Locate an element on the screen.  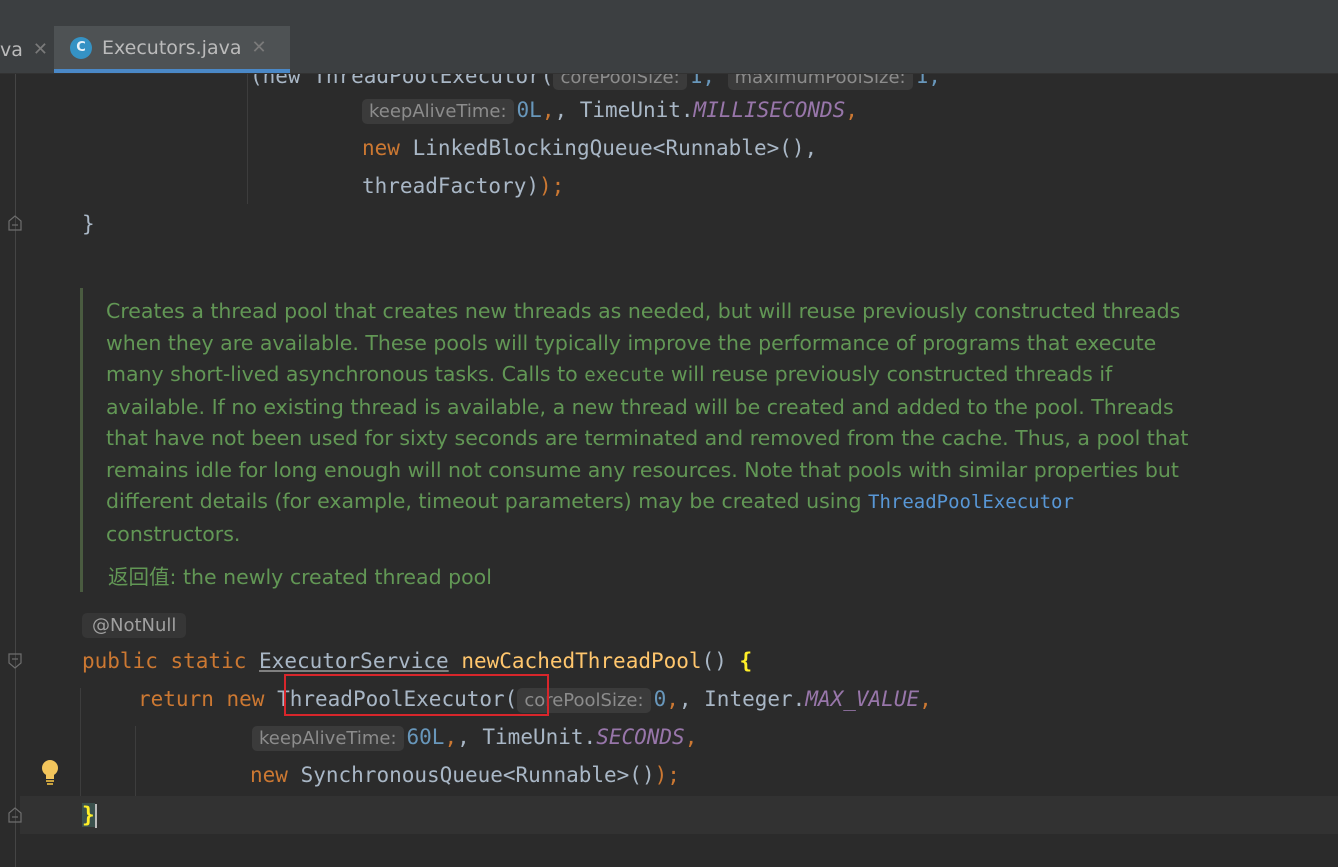
code-line-close-brace: } is located at coordinates (88, 224).